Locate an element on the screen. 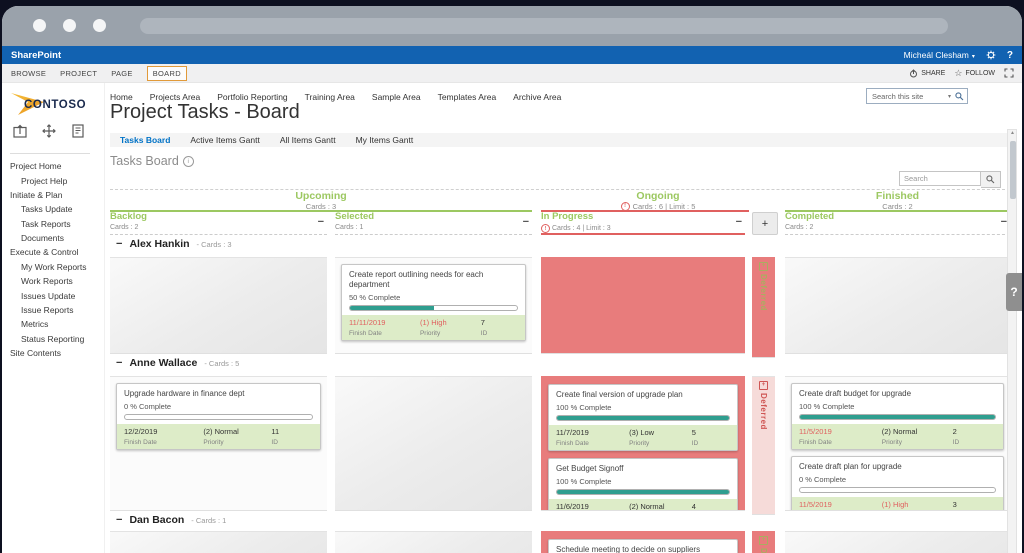 The height and width of the screenshot is (553, 1024). browser-chrome is located at coordinates (512, 26).